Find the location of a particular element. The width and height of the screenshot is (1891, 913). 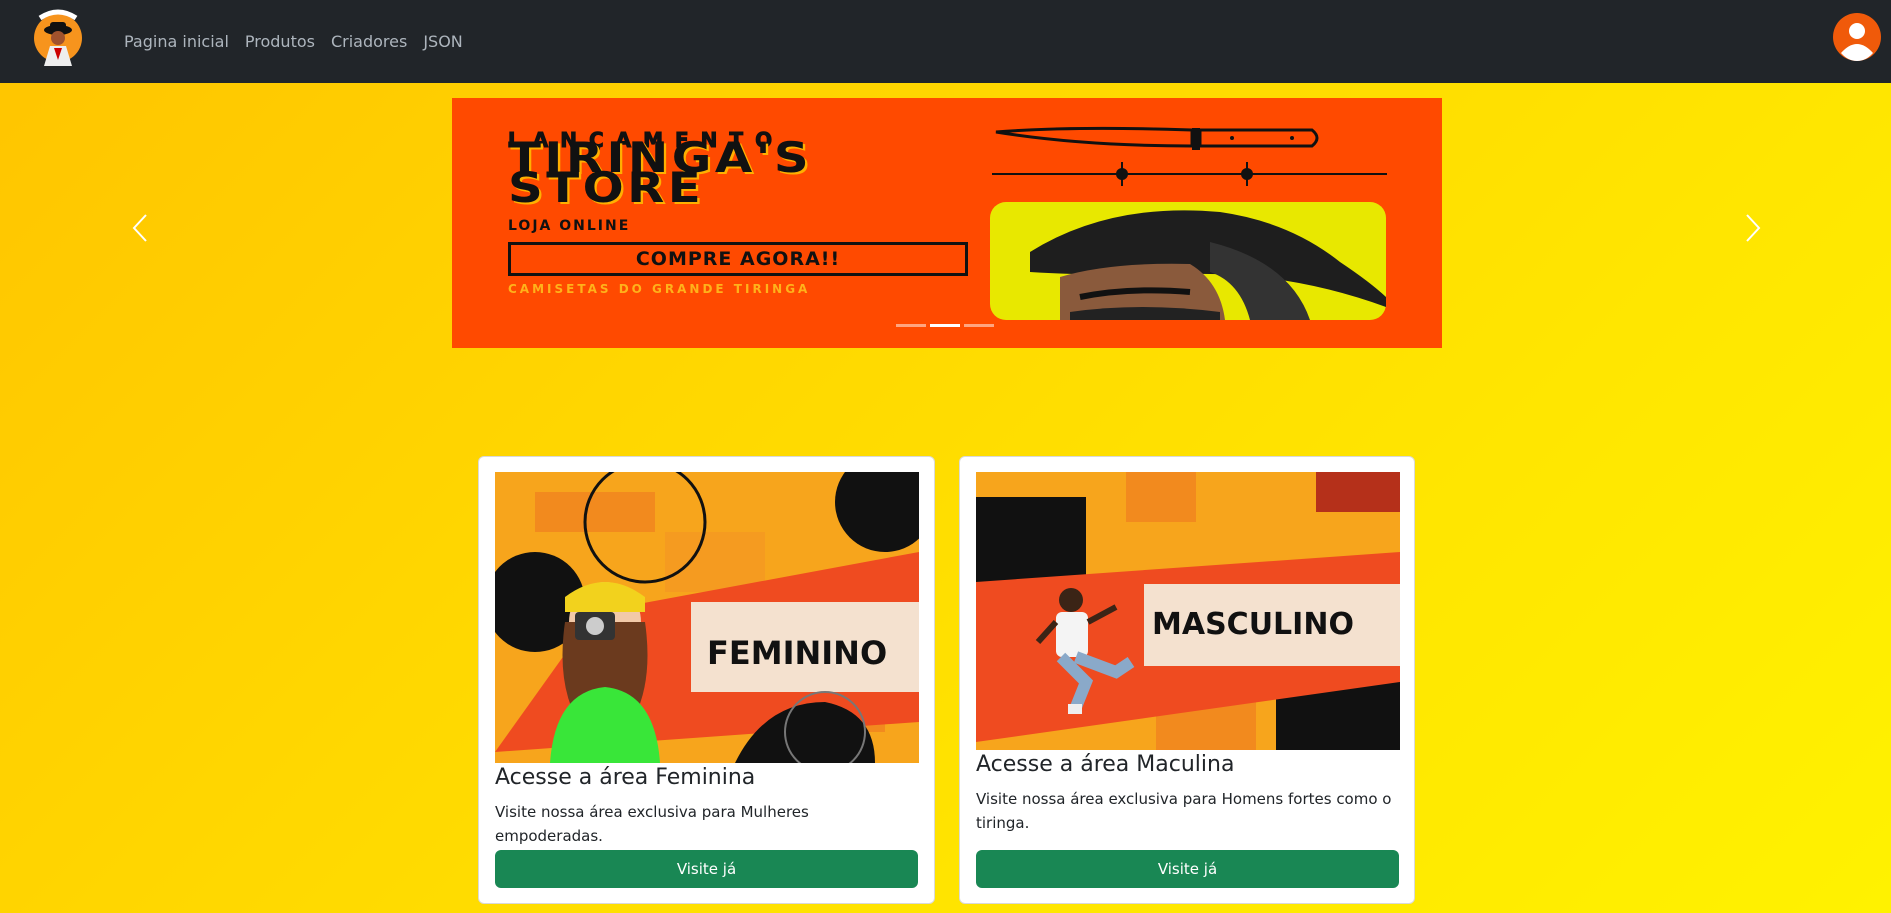

masculino-image-label: MASCULINO is located at coordinates (1253, 624).